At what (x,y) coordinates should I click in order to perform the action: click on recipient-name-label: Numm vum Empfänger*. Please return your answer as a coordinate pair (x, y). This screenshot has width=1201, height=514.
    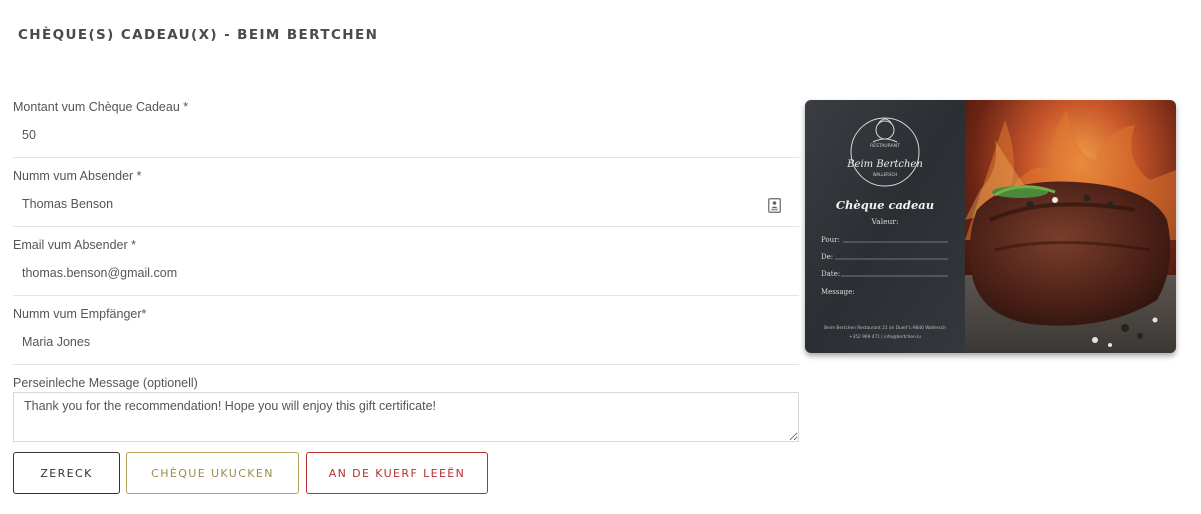
    Looking at the image, I should click on (80, 314).